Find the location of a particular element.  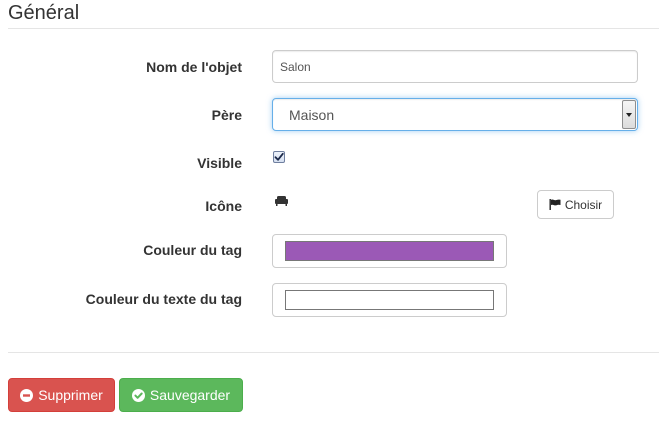

visible-checkbox is located at coordinates (279, 157).